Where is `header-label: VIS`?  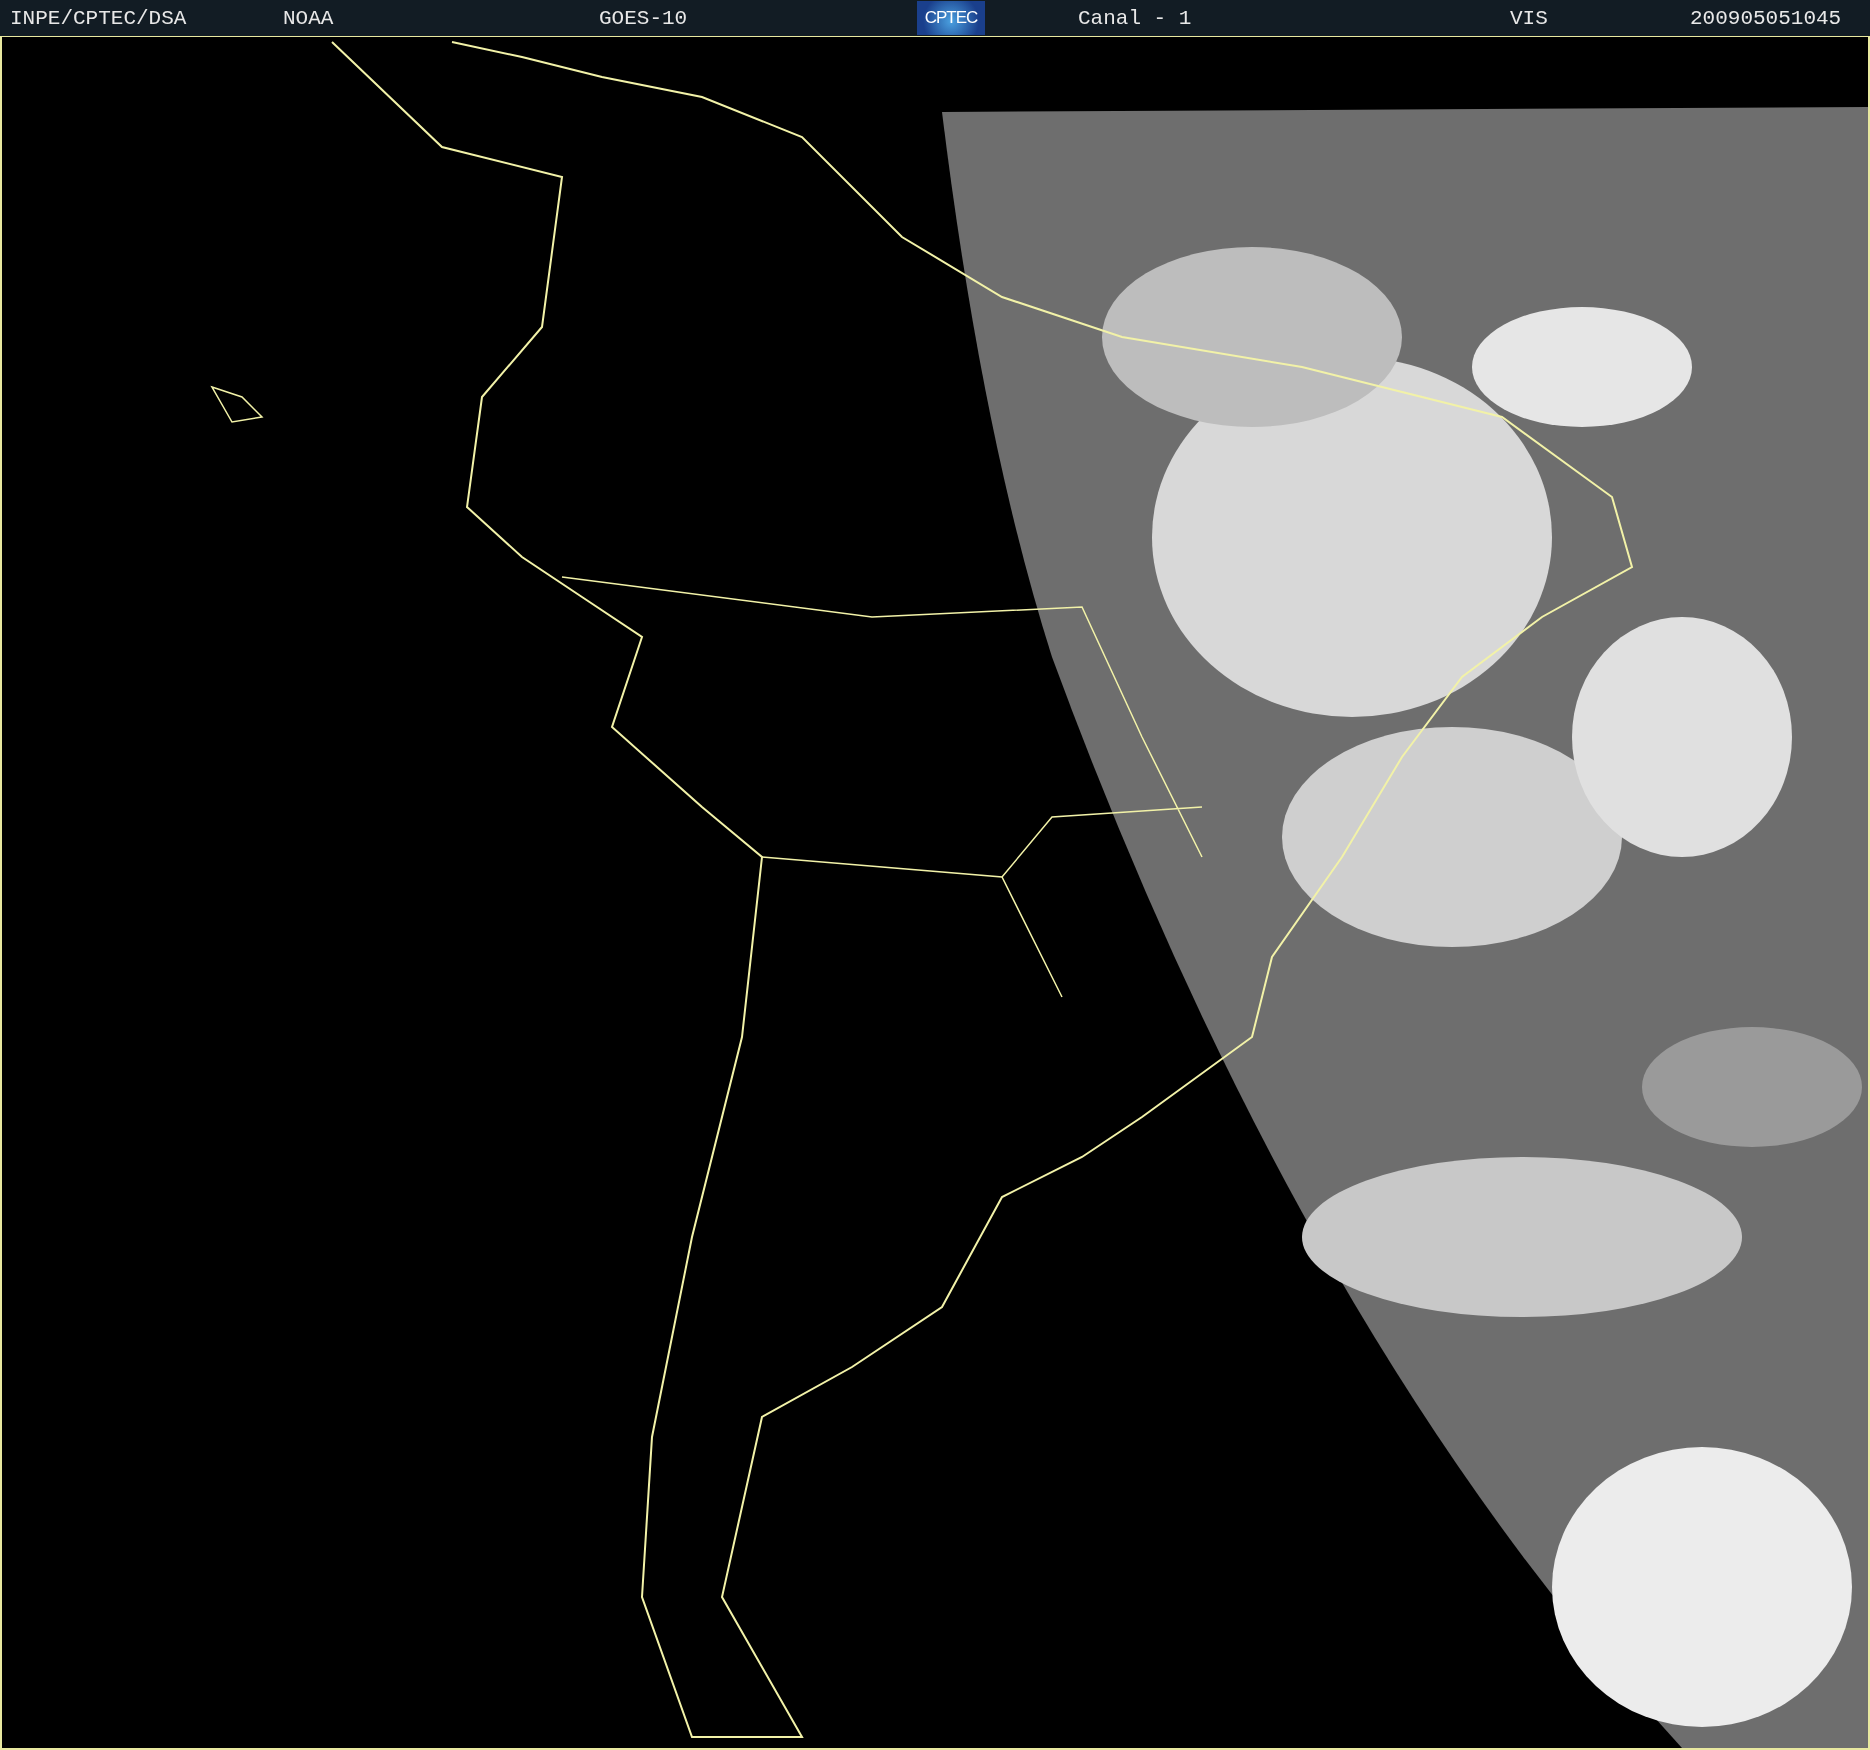
header-label: VIS is located at coordinates (1529, 18).